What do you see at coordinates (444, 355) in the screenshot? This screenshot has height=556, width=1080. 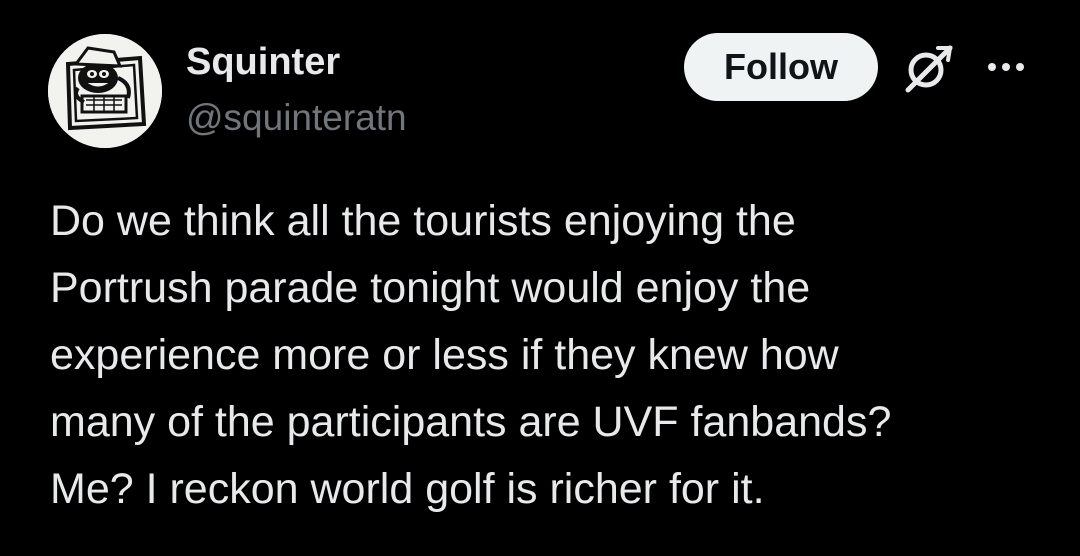 I see `tweet-text-line: experience more or less if they knew how` at bounding box center [444, 355].